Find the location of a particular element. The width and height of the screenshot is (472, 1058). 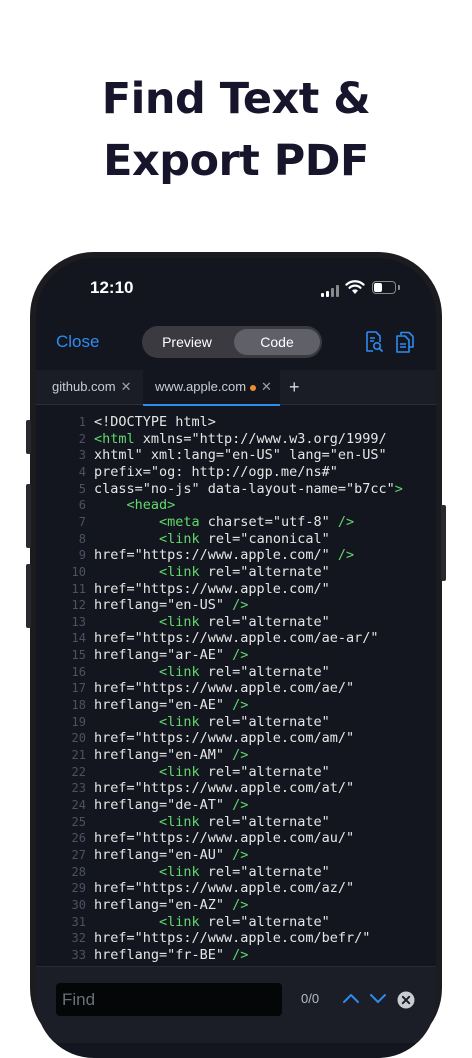

code-text: href="https://www.apple.com/at/" is located at coordinates (224, 788).